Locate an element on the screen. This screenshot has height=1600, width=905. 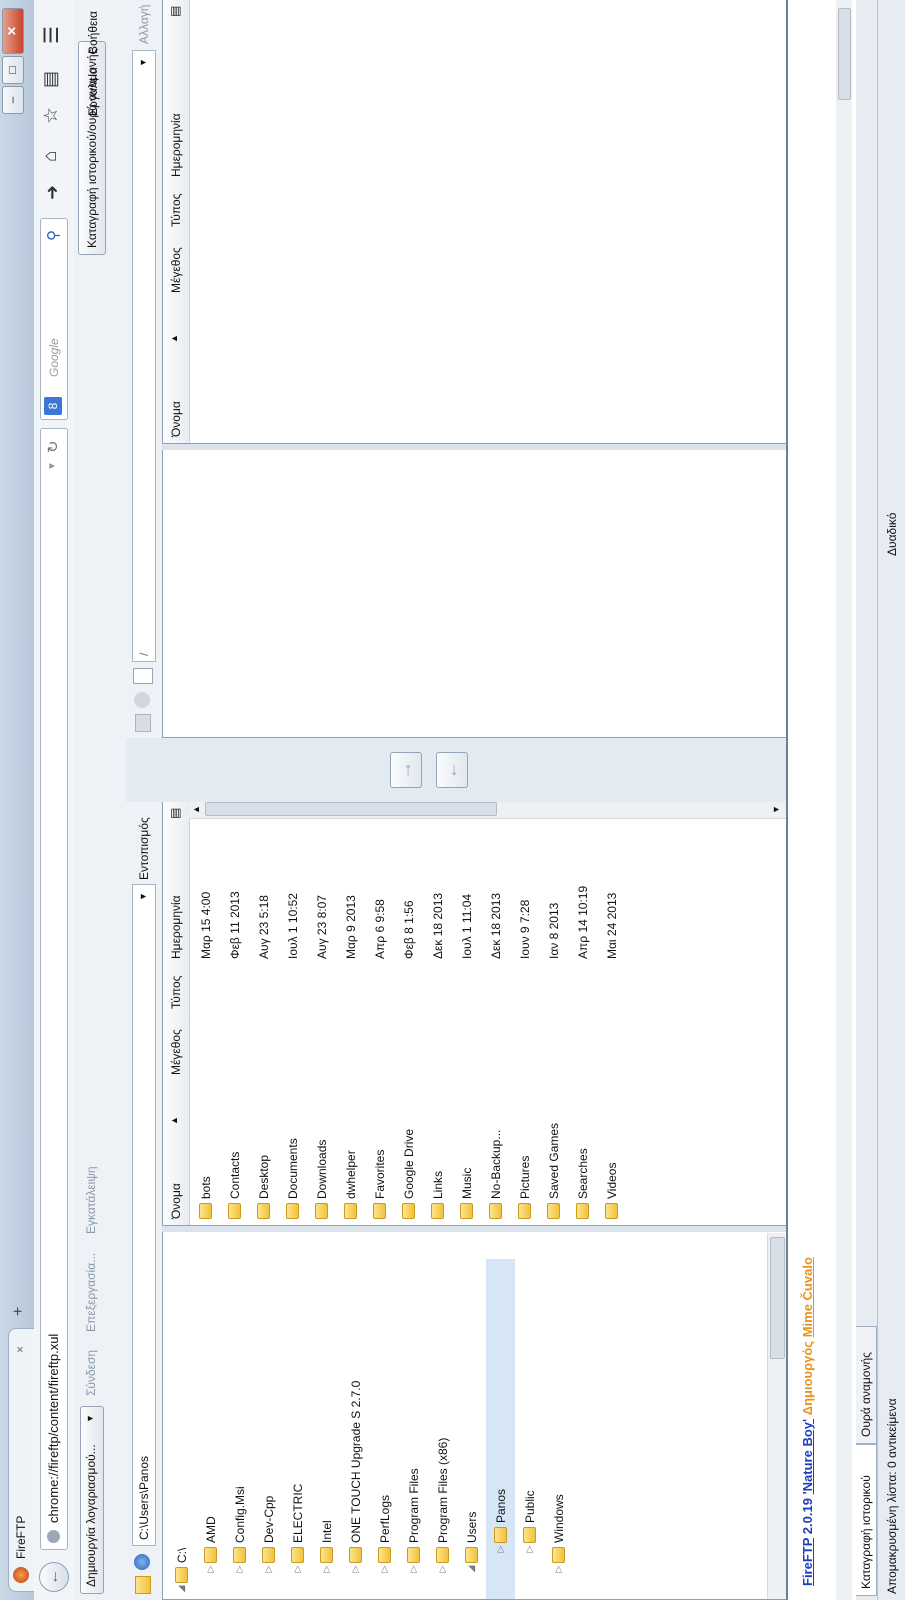
remote-tree is located at coordinates (475, 593).